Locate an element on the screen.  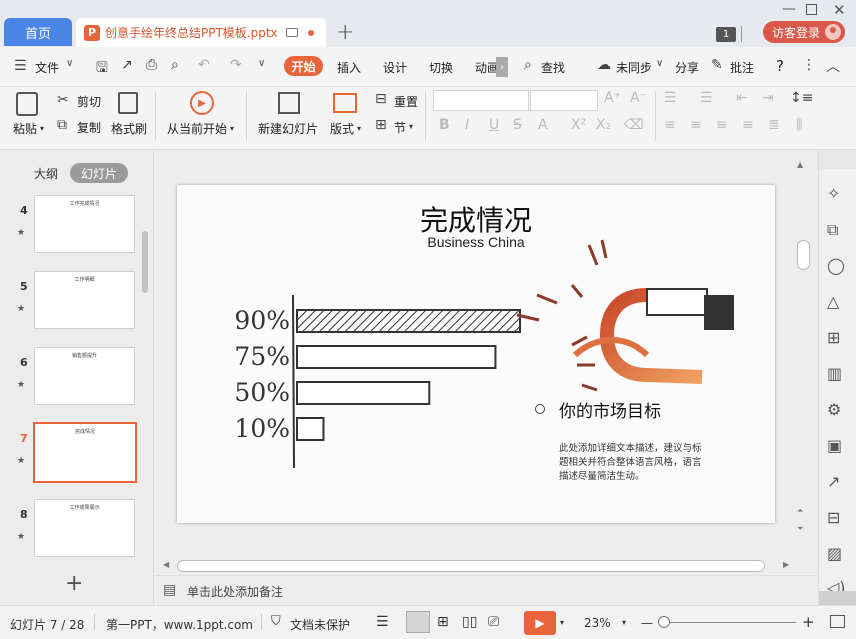
notes-pane: ▤ 单击此处添加备注 is located at coordinates (486, 590).